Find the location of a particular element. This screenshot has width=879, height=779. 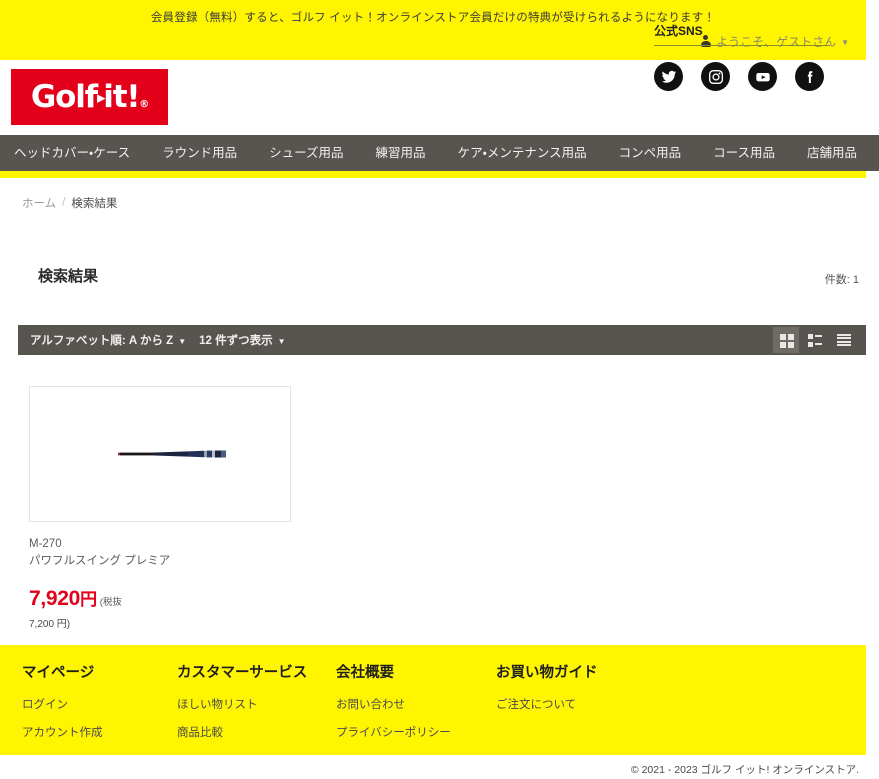

view-mode-list-compact-button is located at coordinates (844, 340).